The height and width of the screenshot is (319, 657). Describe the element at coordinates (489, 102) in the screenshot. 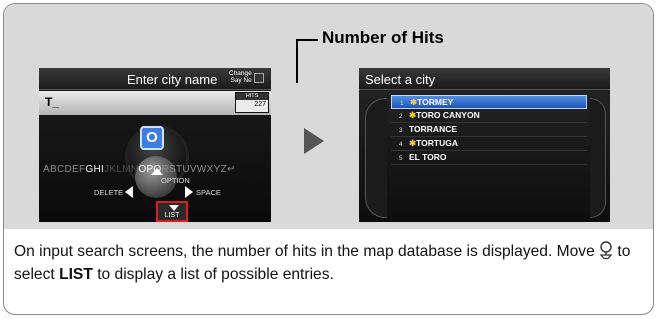

I see `list-item: 1 ✱TORMEY` at that location.